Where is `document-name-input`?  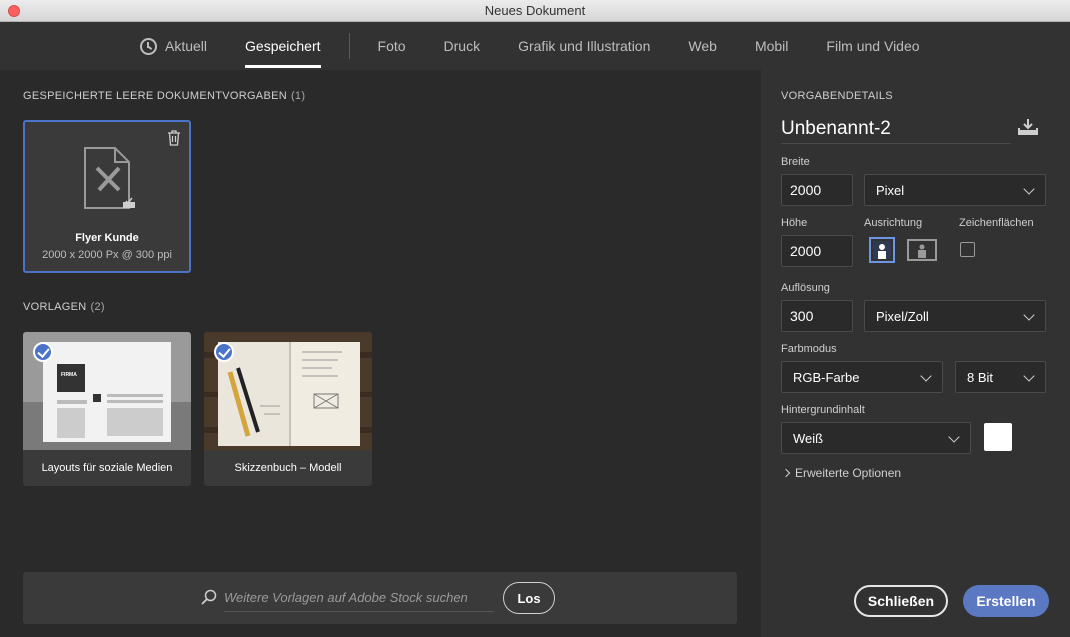 document-name-input is located at coordinates (896, 129).